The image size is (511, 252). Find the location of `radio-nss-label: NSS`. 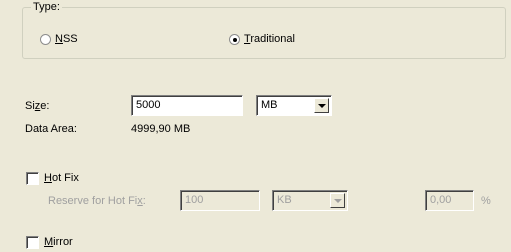

radio-nss-label: NSS is located at coordinates (66, 39).